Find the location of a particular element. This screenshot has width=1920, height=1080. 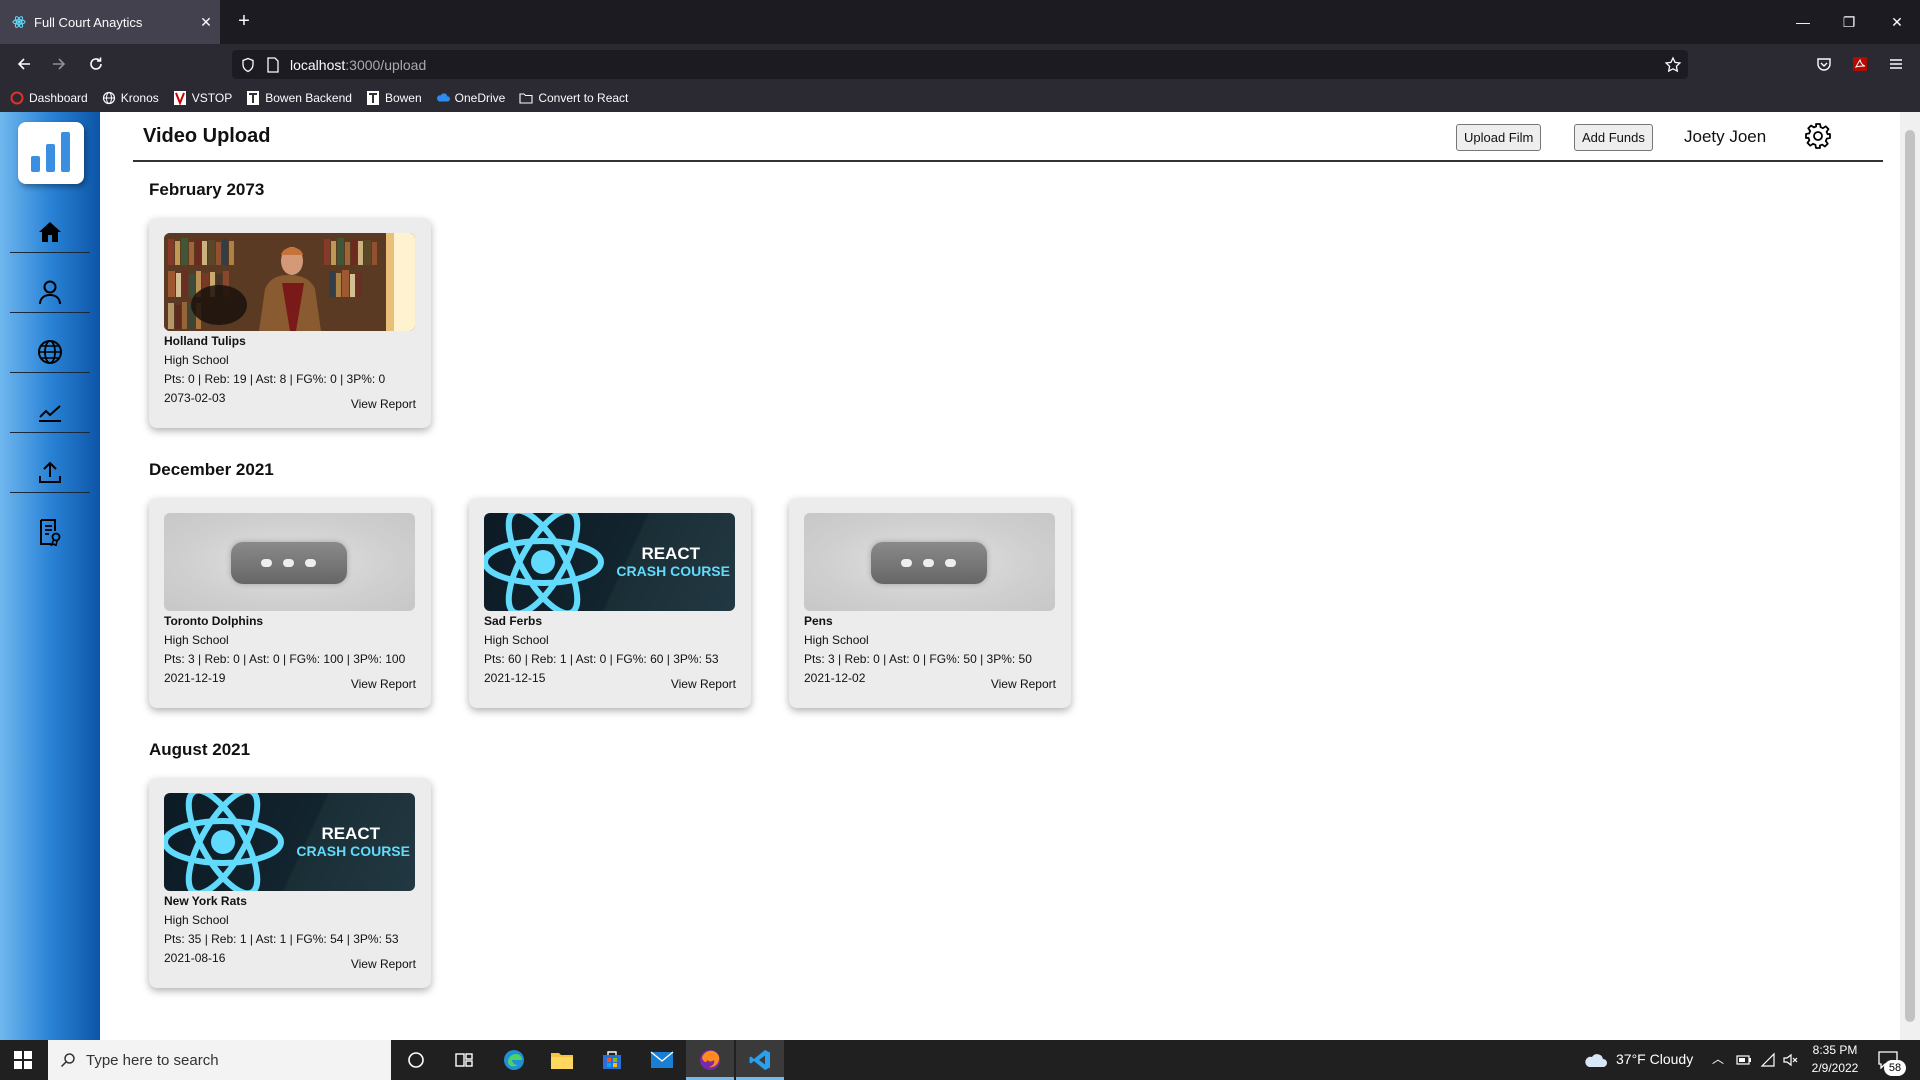

back-icon is located at coordinates (24, 64).